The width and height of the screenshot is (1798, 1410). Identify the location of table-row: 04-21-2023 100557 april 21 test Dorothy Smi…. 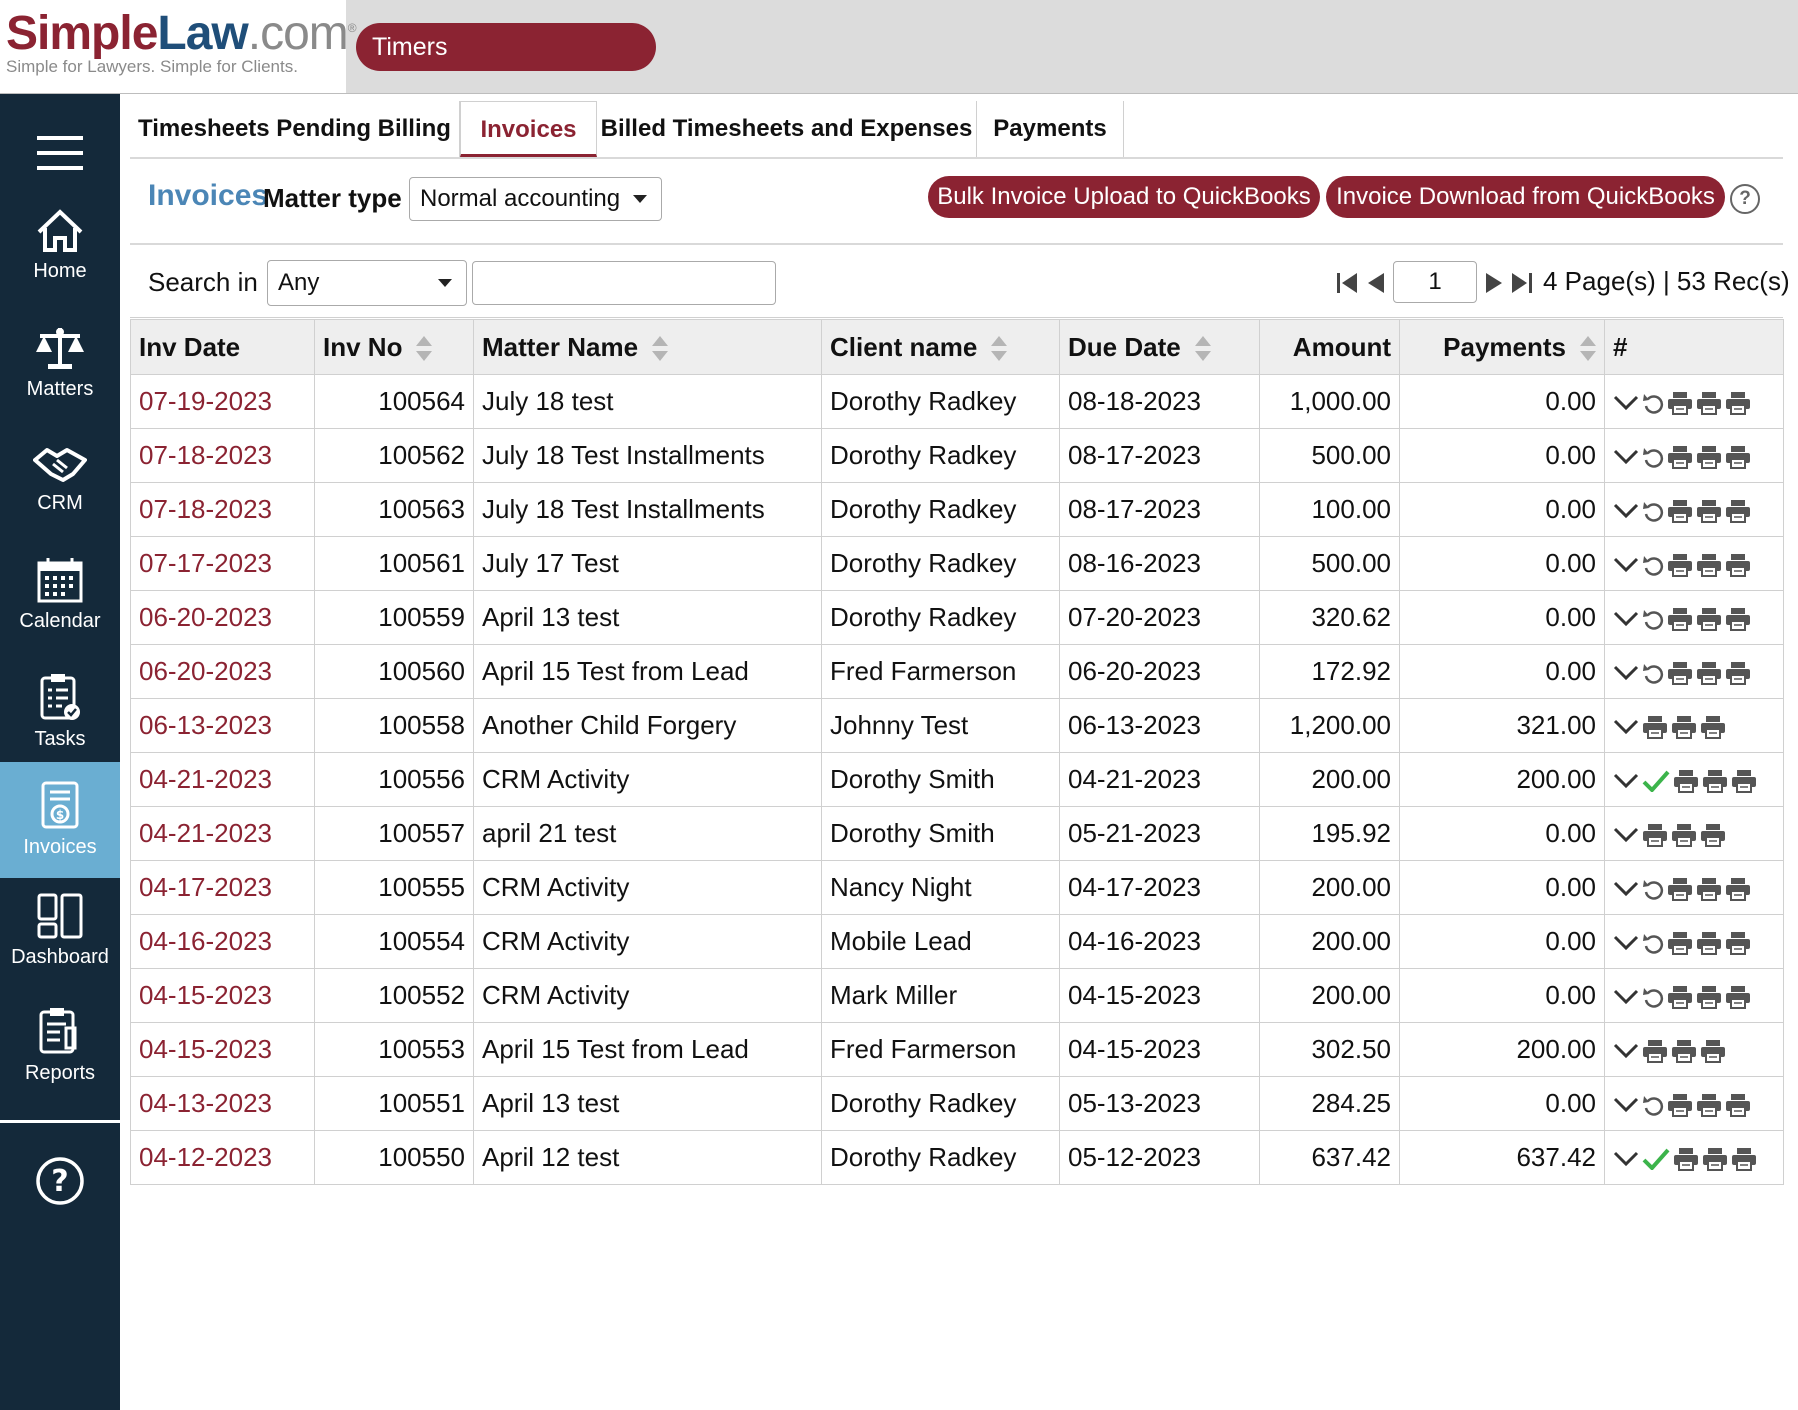
(957, 833).